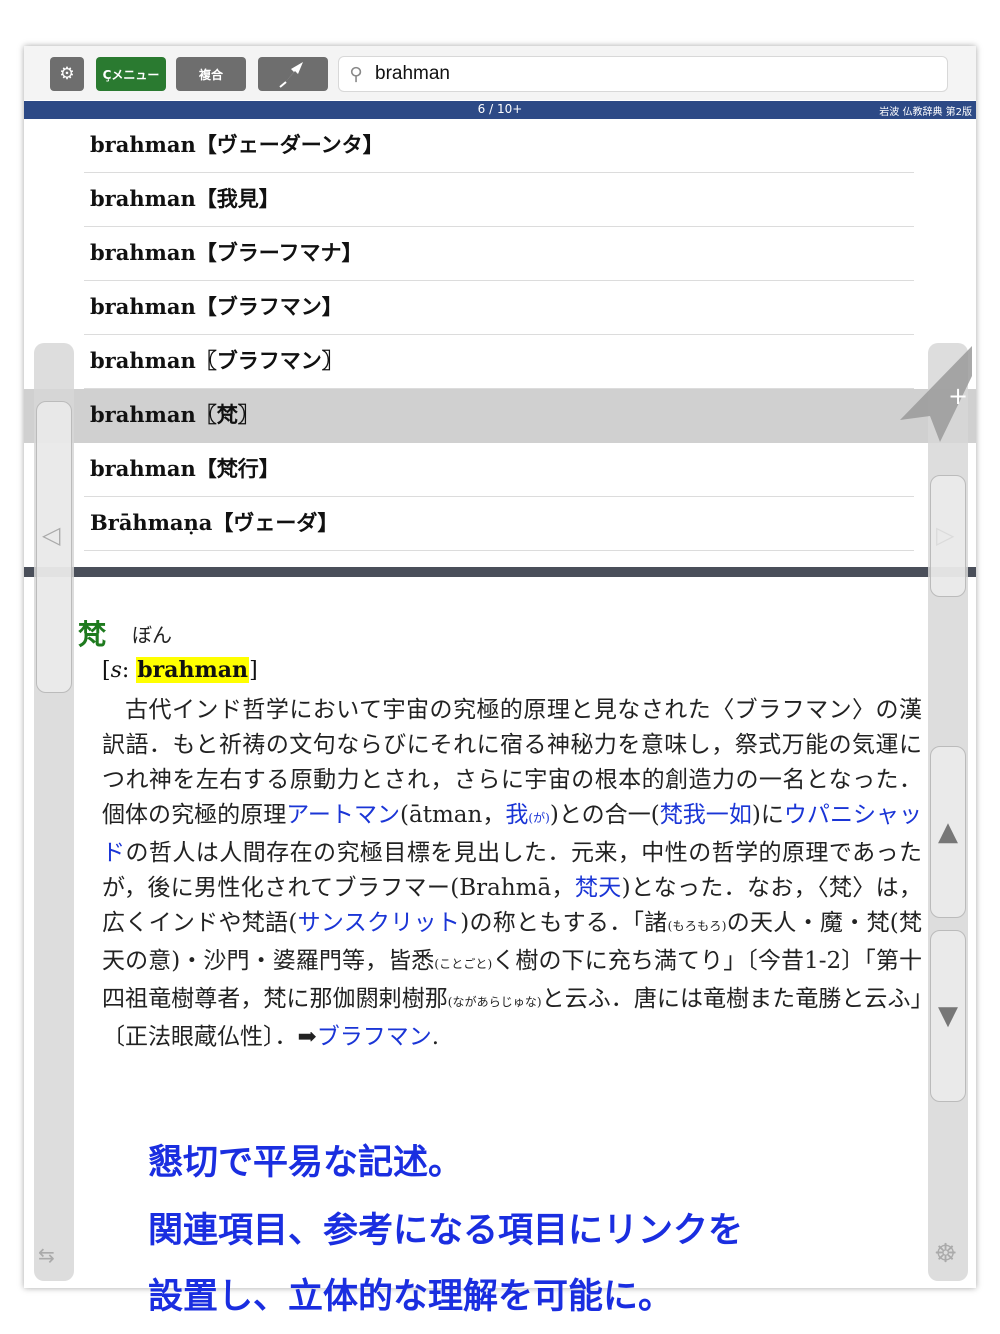  I want to click on menu-button-label: Çメニュー, so click(131, 74).